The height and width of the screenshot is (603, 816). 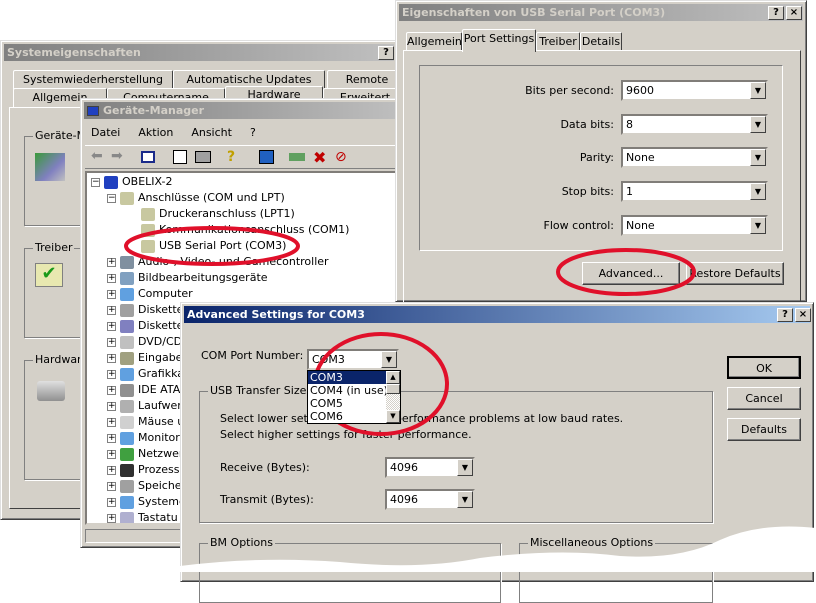 What do you see at coordinates (144, 358) in the screenshot?
I see `tree-category: + Eingabe` at bounding box center [144, 358].